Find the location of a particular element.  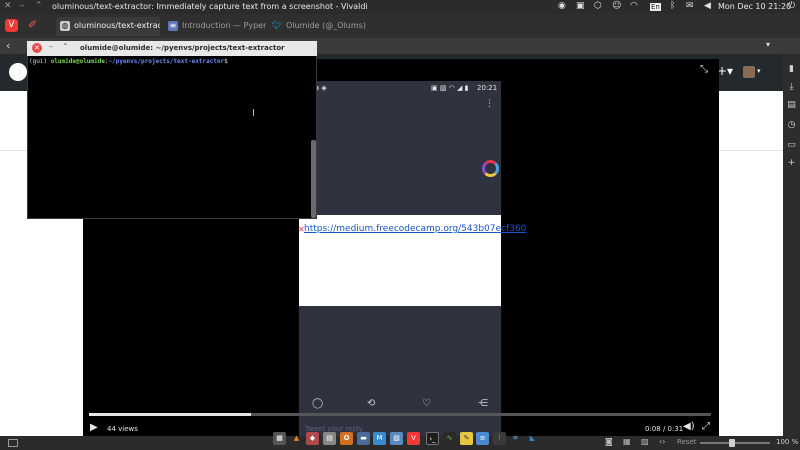

tab-label: Olumide (@_Olums) | Twit is located at coordinates (327, 25).